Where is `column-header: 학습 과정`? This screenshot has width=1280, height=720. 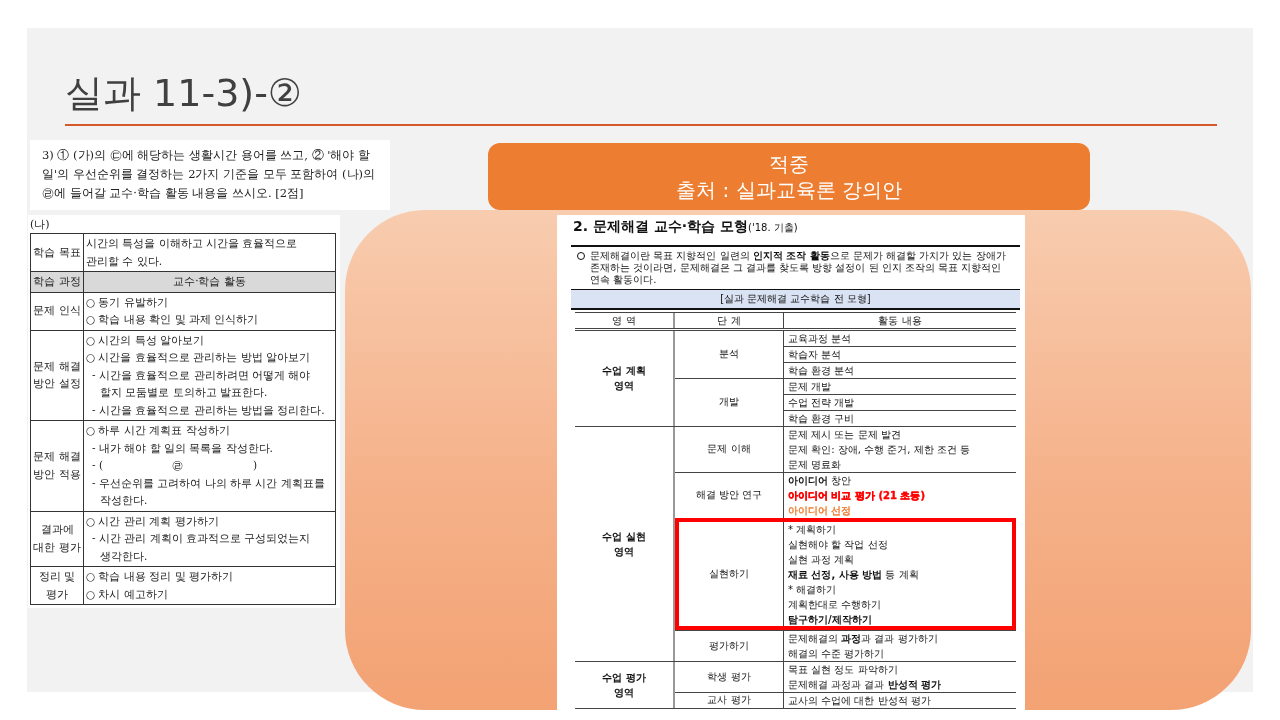
column-header: 학습 과정 is located at coordinates (57, 281).